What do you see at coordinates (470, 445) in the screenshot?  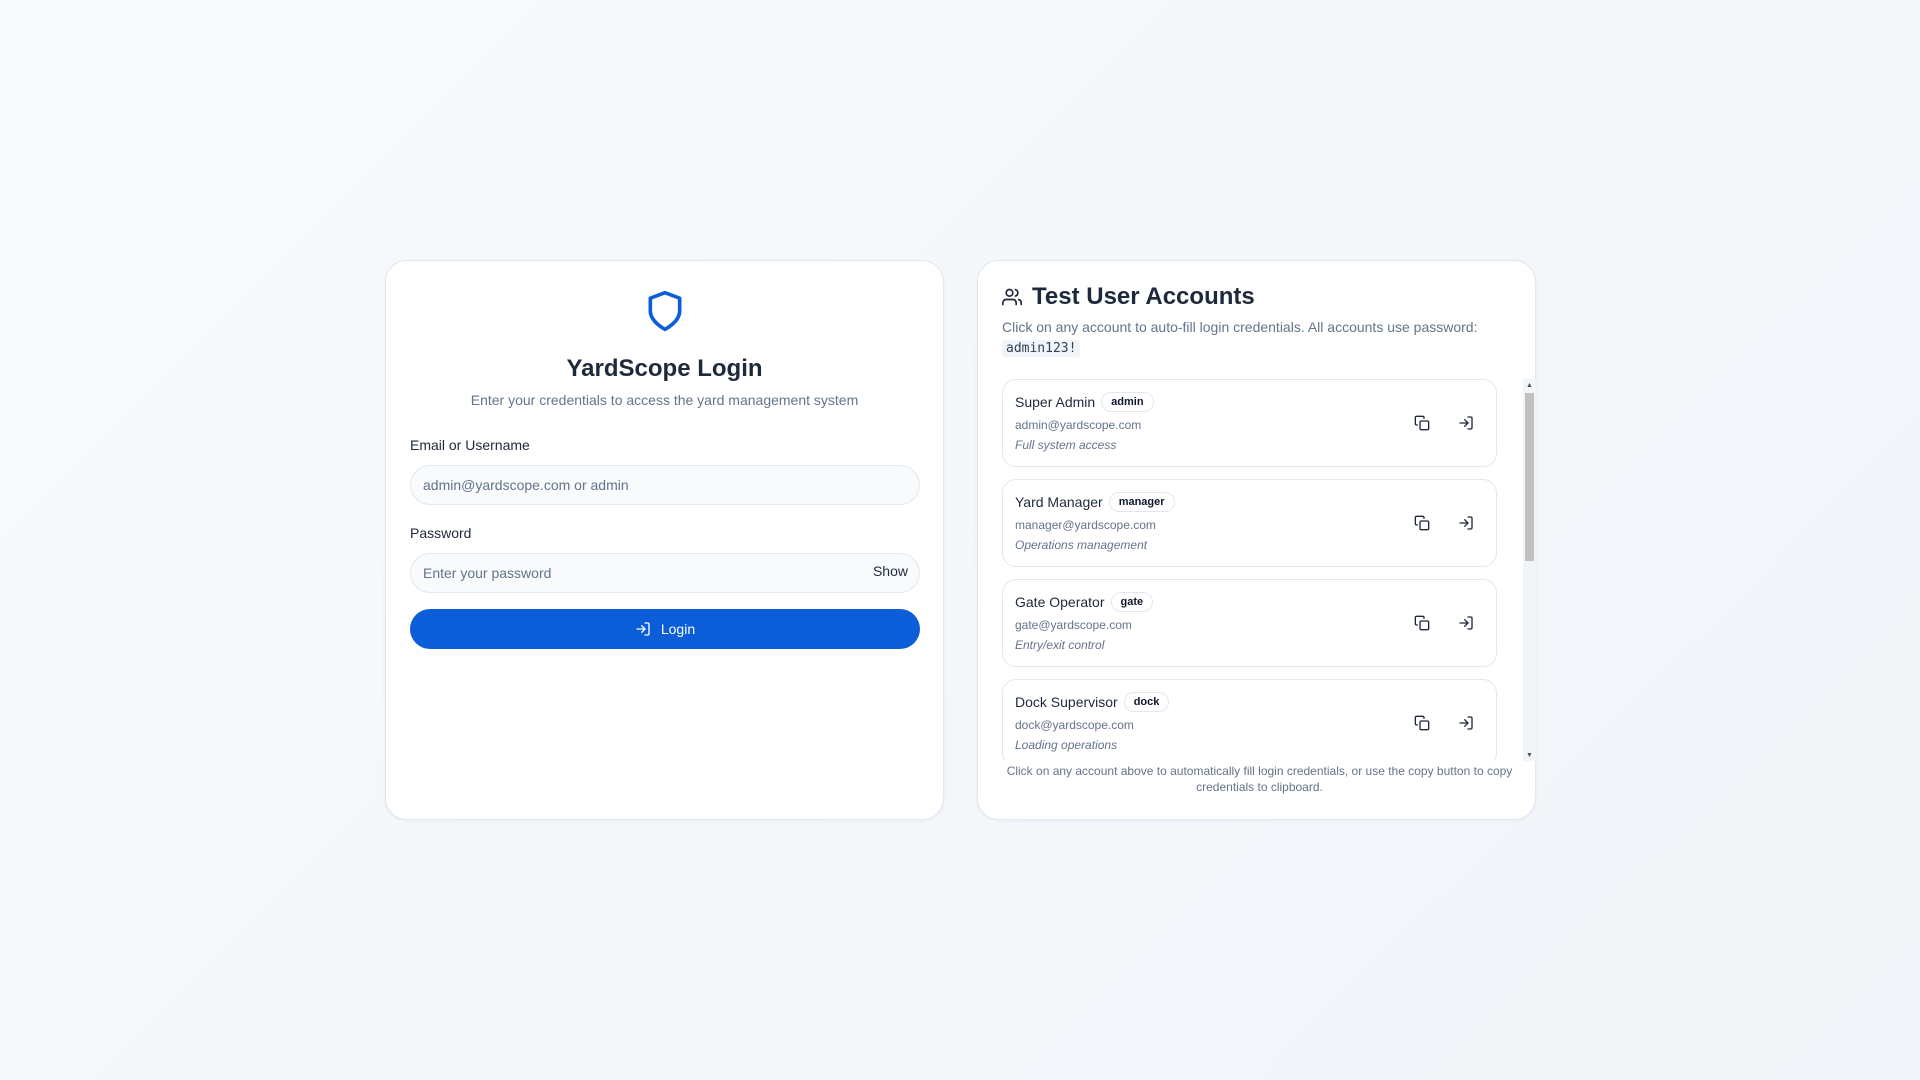 I see `email-label: Email or Username` at bounding box center [470, 445].